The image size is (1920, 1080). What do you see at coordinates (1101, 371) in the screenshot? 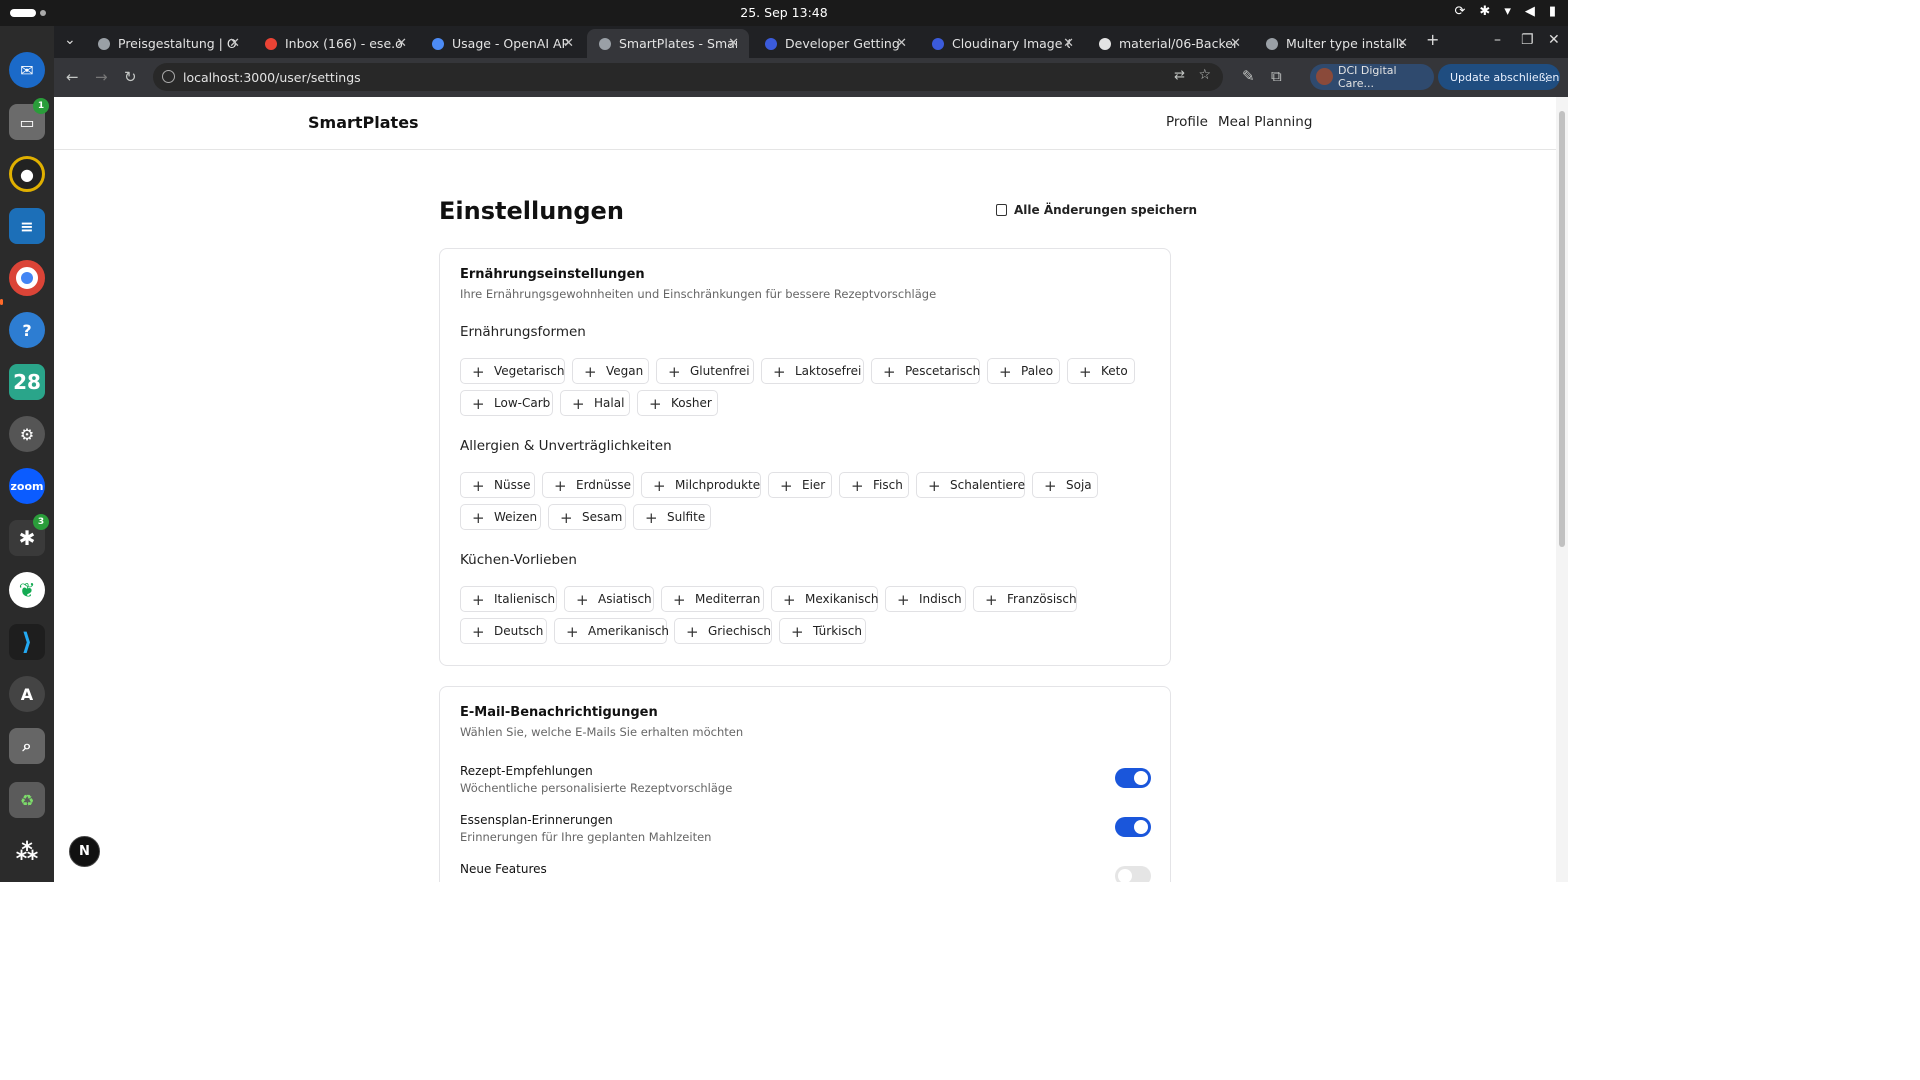
I see `diet-chip-keto: + Keto` at bounding box center [1101, 371].